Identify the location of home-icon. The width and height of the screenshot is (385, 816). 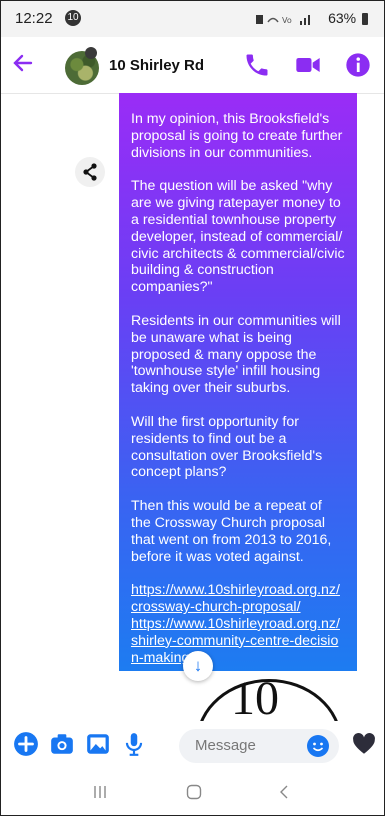
(194, 794).